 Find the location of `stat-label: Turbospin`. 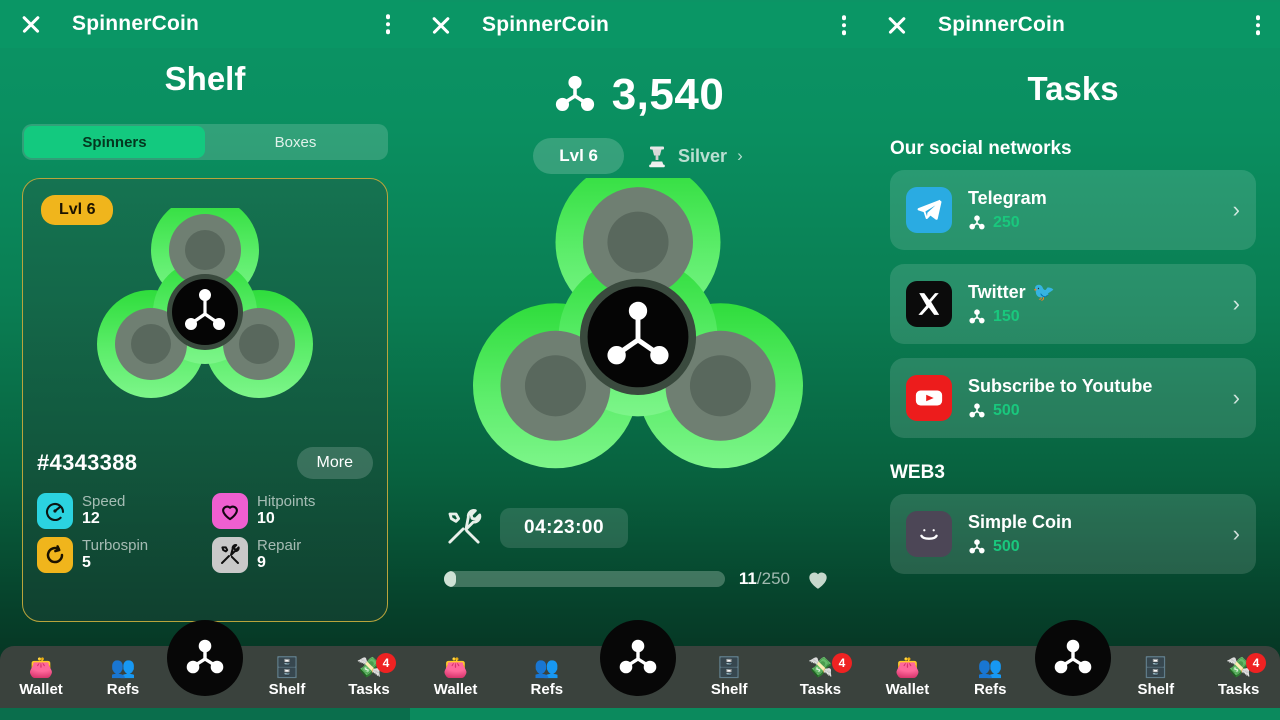

stat-label: Turbospin is located at coordinates (115, 545).